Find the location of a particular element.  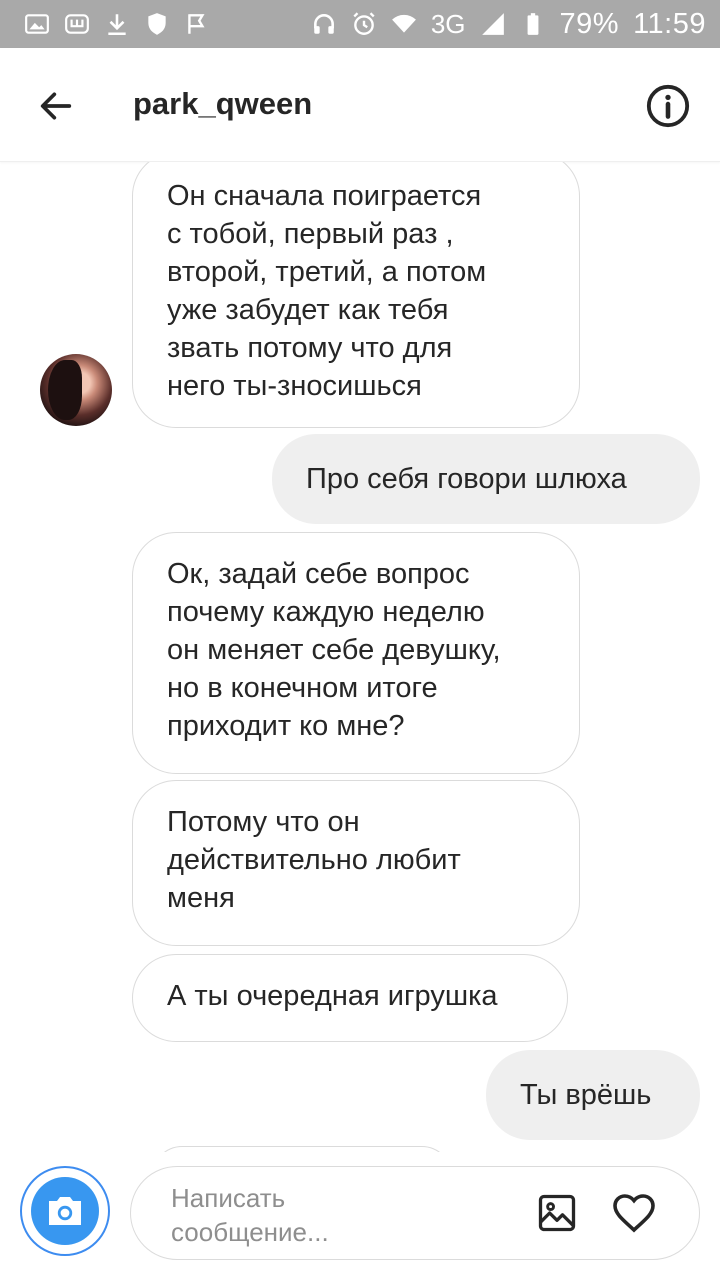

message-line: звать потому что для is located at coordinates (310, 348).